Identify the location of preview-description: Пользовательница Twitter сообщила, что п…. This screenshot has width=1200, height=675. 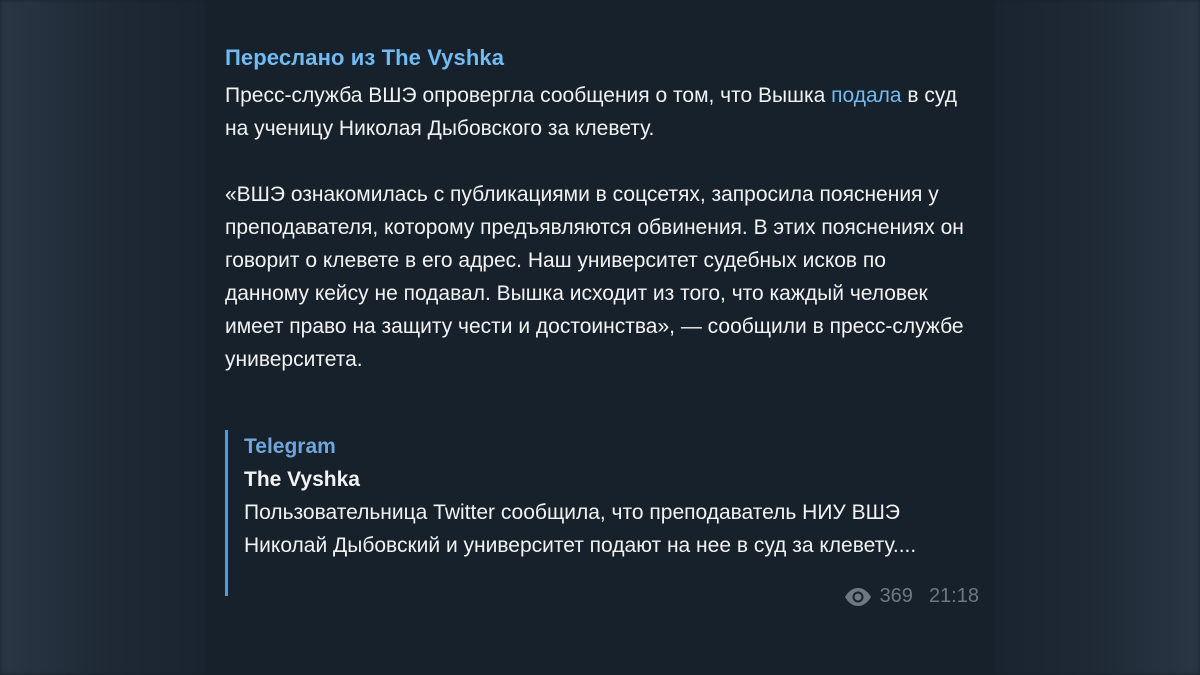
(580, 529).